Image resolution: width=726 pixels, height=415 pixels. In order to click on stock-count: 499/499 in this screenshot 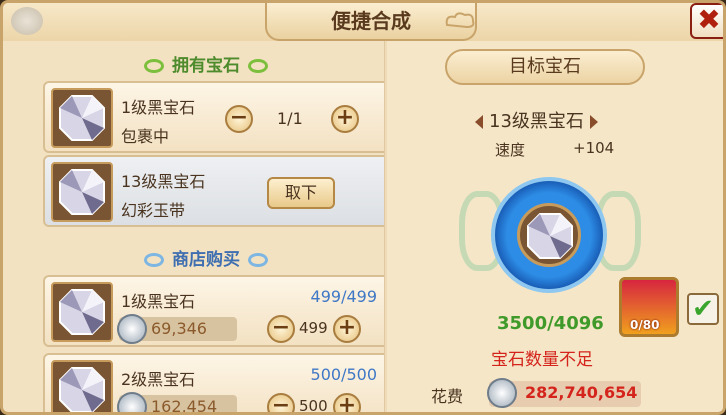, I will do `click(343, 296)`.